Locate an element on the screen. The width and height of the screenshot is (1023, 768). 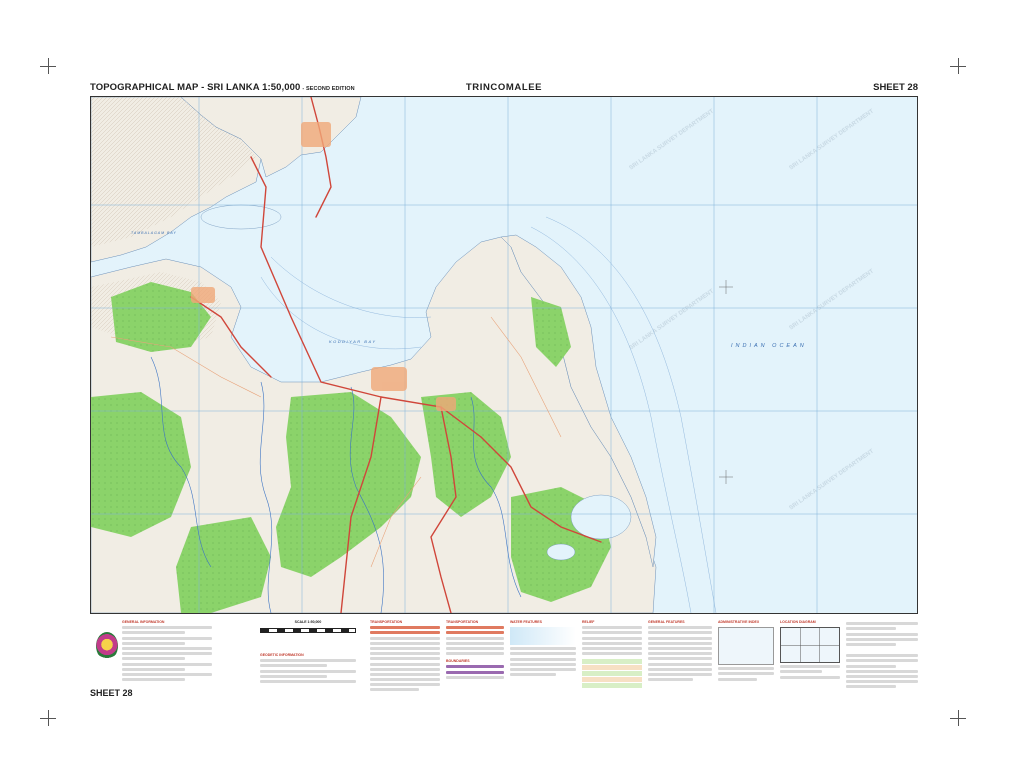
legend-scale-and-geodetic: SCALE 1:50,000 GEODETIC INFORMATION is located at coordinates (308, 666).